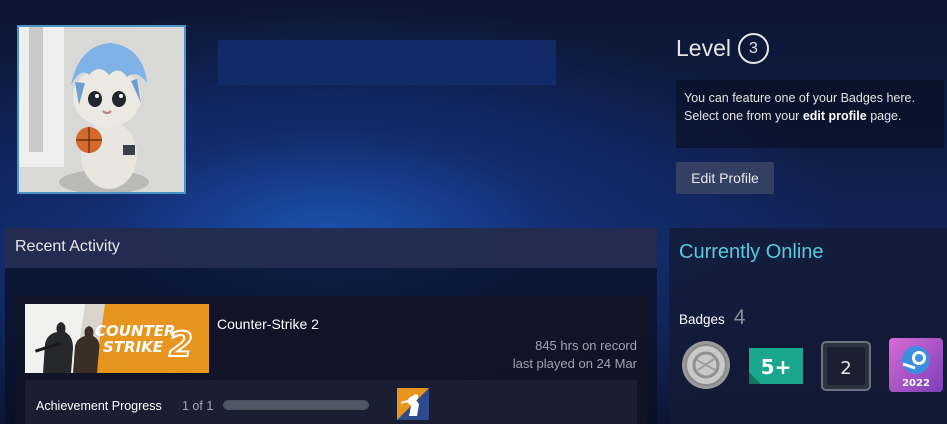 The image size is (947, 424). Describe the element at coordinates (808, 326) in the screenshot. I see `profile-sidebar: Currently Online Badges 4 5+ 2 2022` at that location.